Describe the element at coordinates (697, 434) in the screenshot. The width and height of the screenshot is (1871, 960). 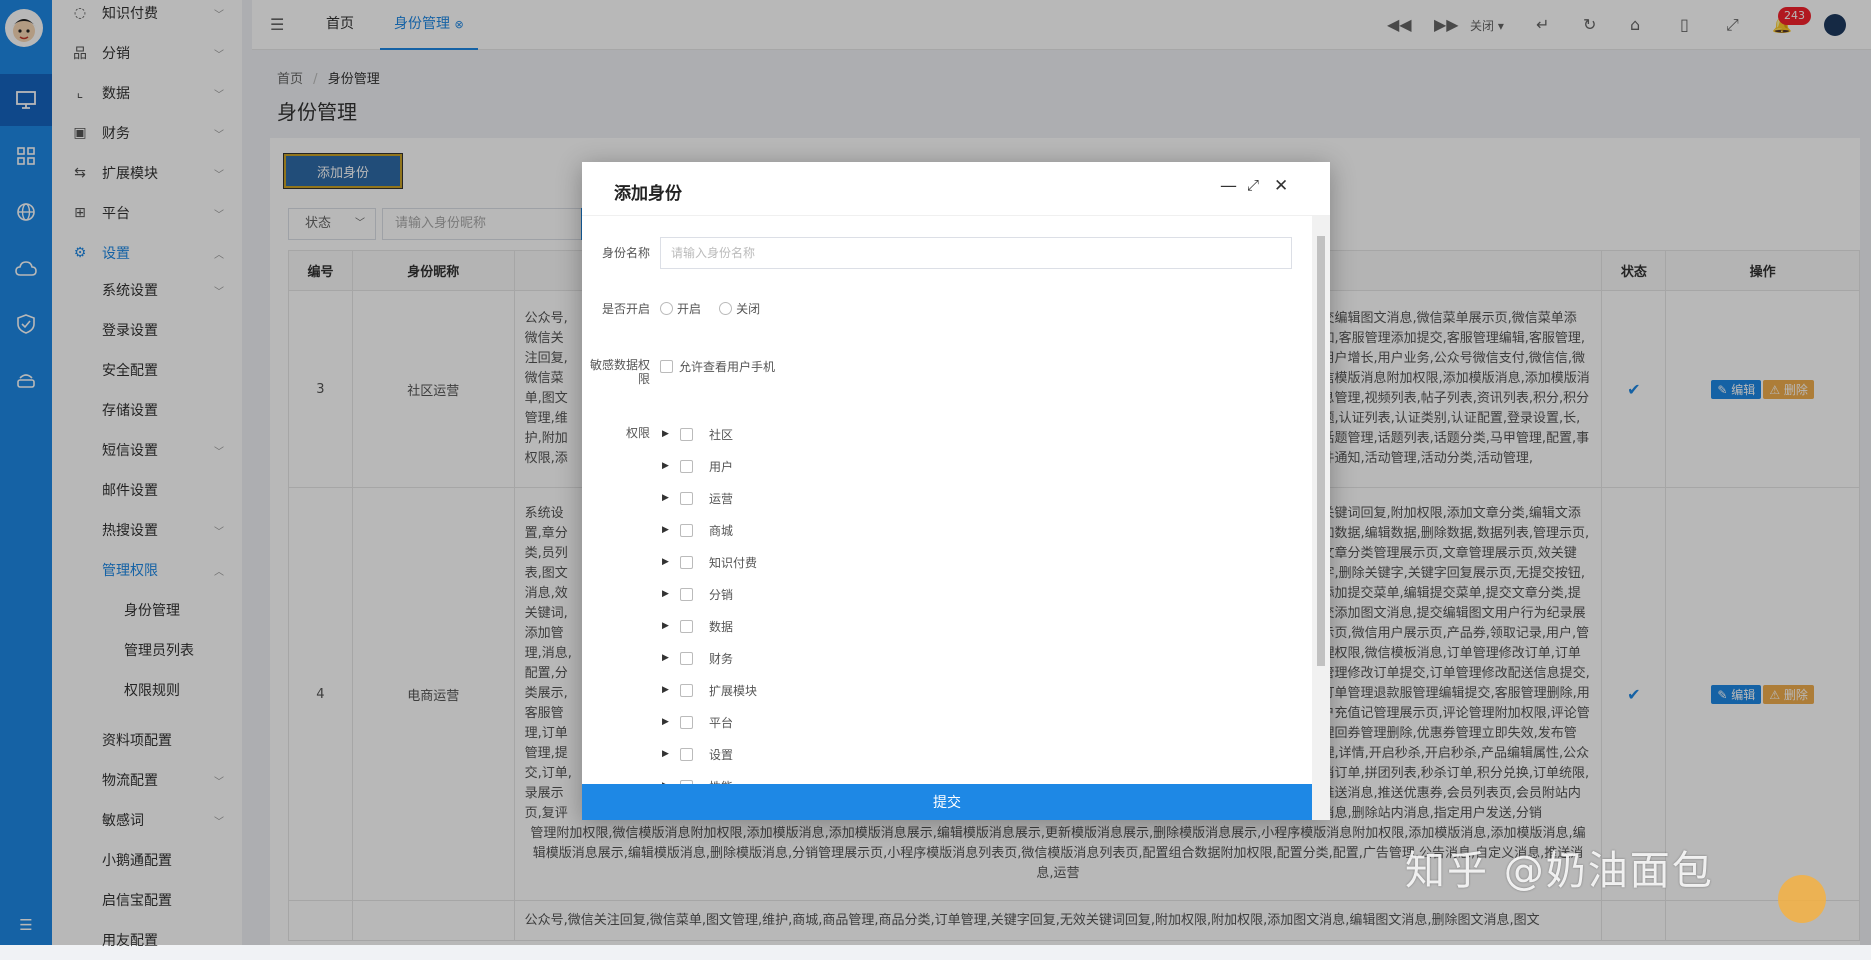
I see `tree-node: ▶ 社区` at that location.